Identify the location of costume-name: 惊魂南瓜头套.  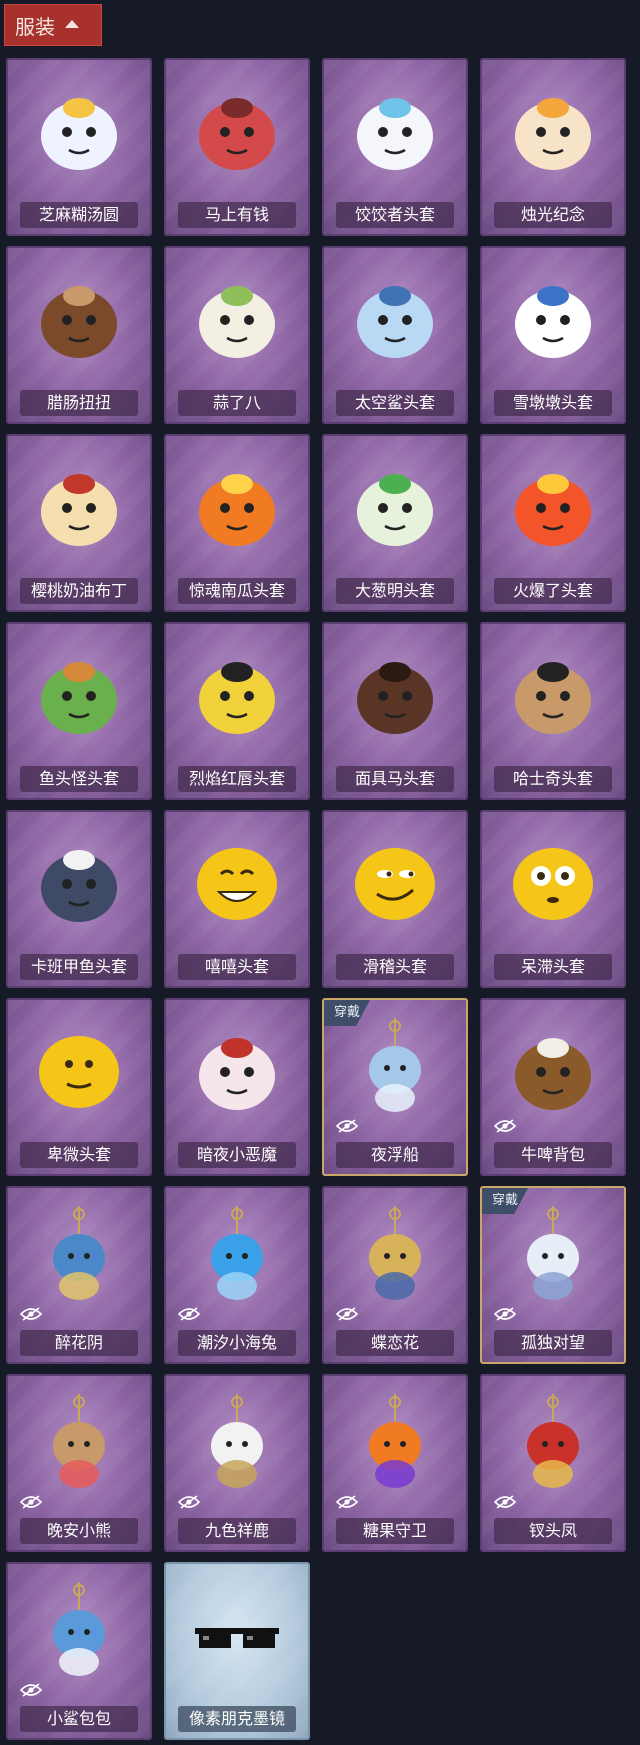
(237, 591).